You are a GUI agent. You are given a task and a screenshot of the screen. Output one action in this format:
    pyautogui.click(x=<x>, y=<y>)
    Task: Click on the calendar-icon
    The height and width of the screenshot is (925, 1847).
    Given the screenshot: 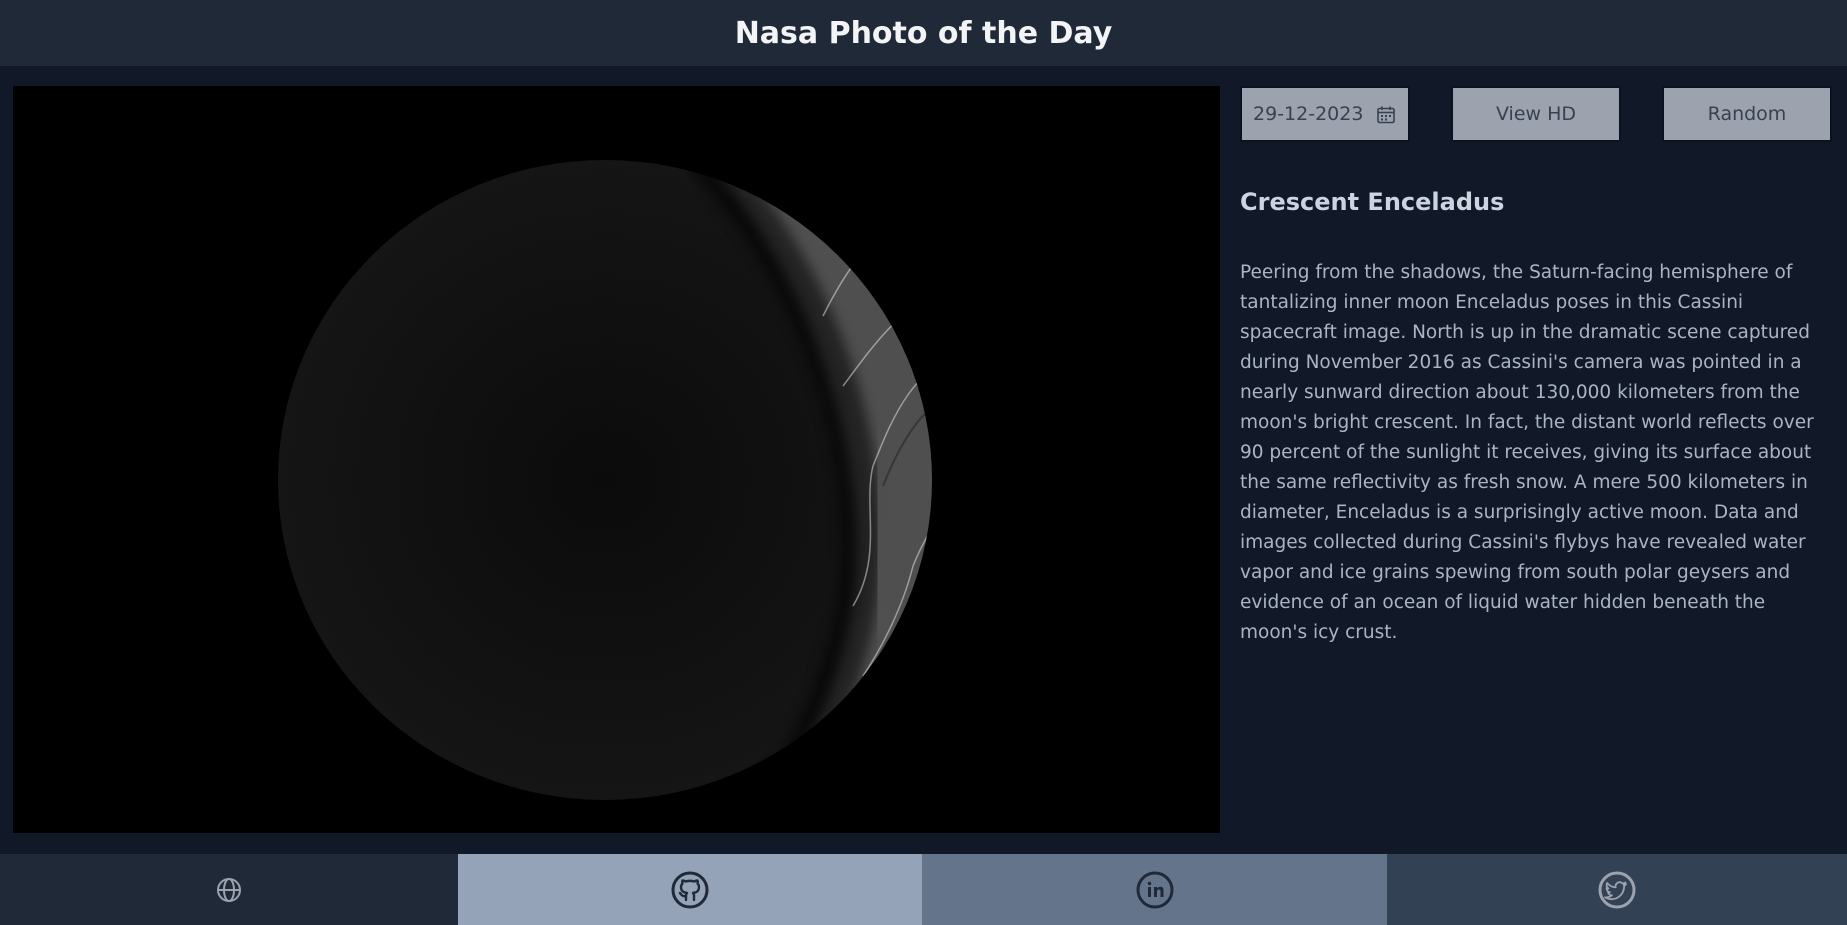 What is the action you would take?
    pyautogui.click(x=1386, y=115)
    